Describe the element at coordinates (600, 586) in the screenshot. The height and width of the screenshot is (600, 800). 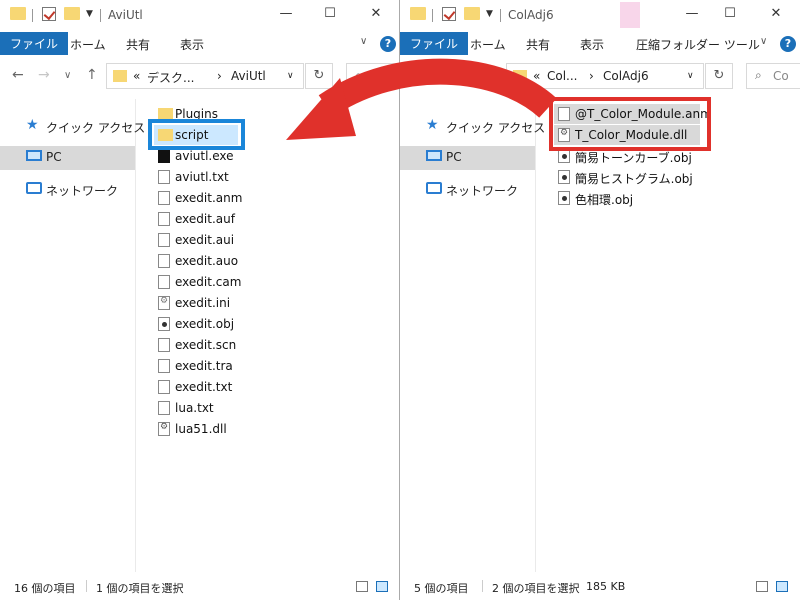
I see `status-bar: 5 個の項目 2 個の項目を選択 185 KB` at that location.